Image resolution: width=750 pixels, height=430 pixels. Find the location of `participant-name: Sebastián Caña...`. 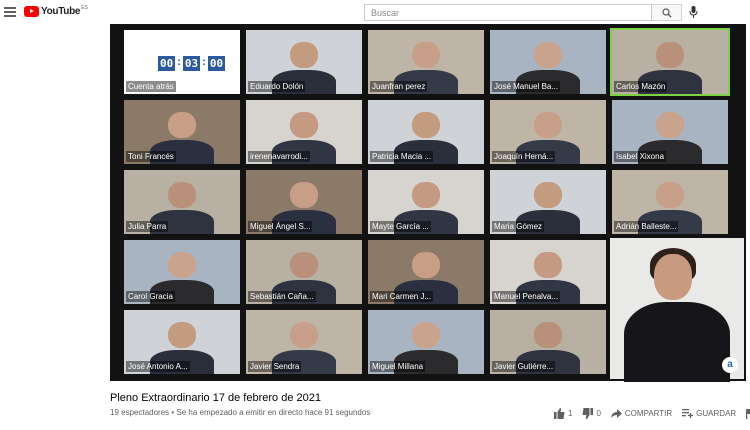

participant-name: Sebastián Caña... is located at coordinates (282, 296).